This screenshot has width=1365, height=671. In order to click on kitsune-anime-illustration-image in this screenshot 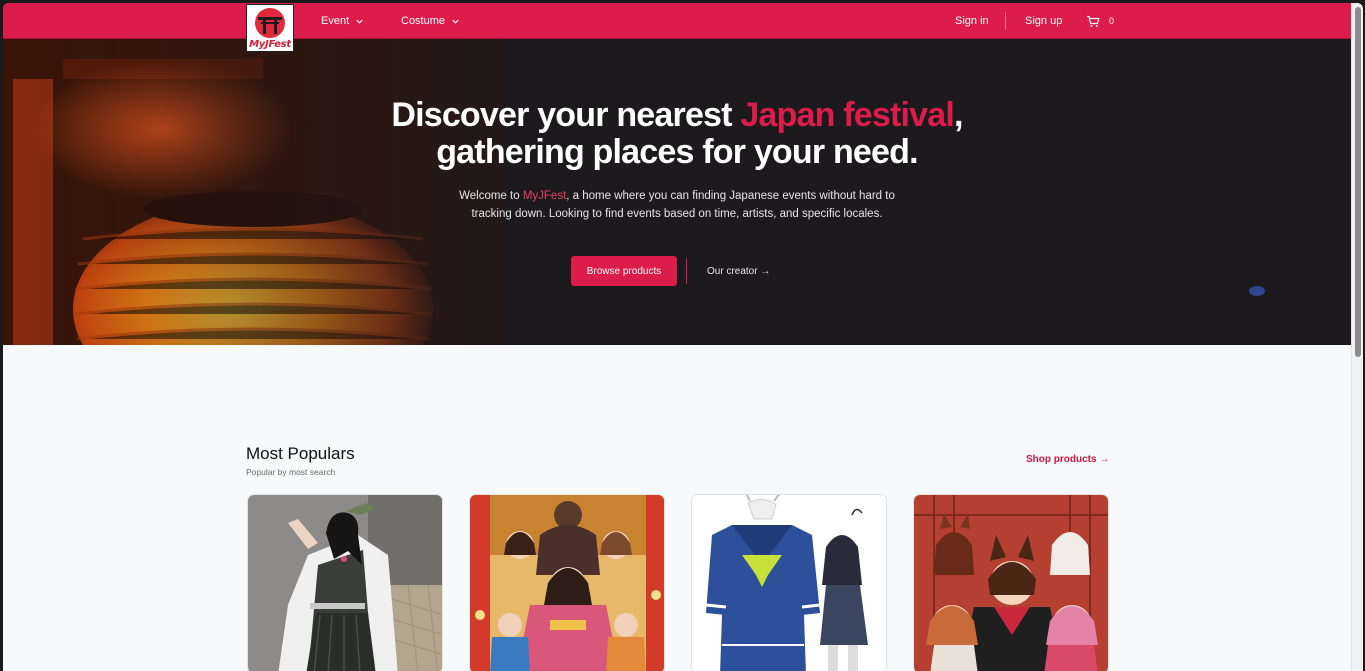, I will do `click(1011, 583)`.